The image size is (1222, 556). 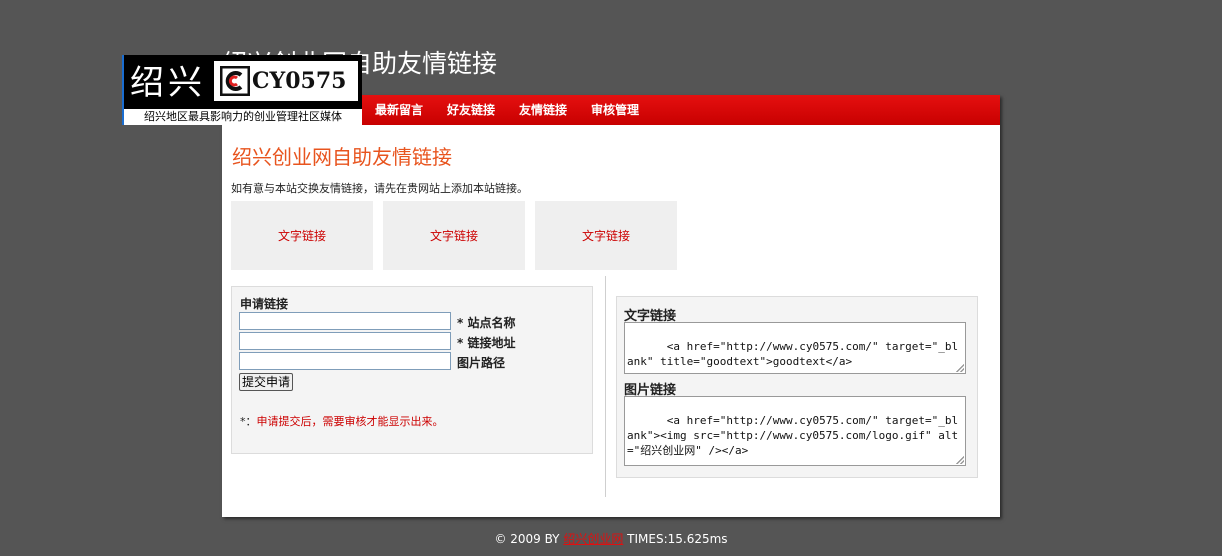 I want to click on site-name-label: * 站点名称, so click(x=486, y=323).